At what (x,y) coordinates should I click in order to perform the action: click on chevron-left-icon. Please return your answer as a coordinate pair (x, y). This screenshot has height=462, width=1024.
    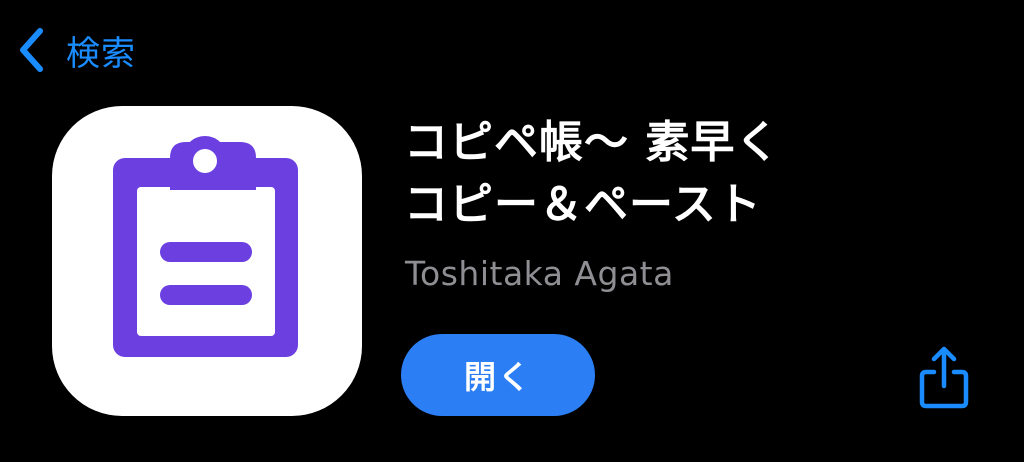
    Looking at the image, I should click on (31, 50).